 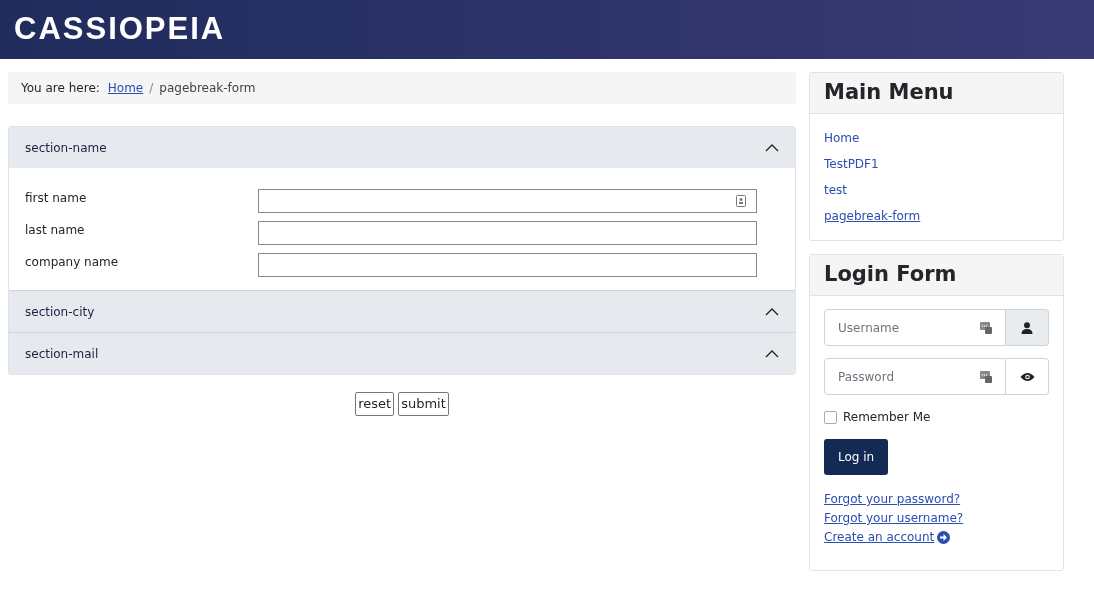 I want to click on user-icon, so click(x=1027, y=327).